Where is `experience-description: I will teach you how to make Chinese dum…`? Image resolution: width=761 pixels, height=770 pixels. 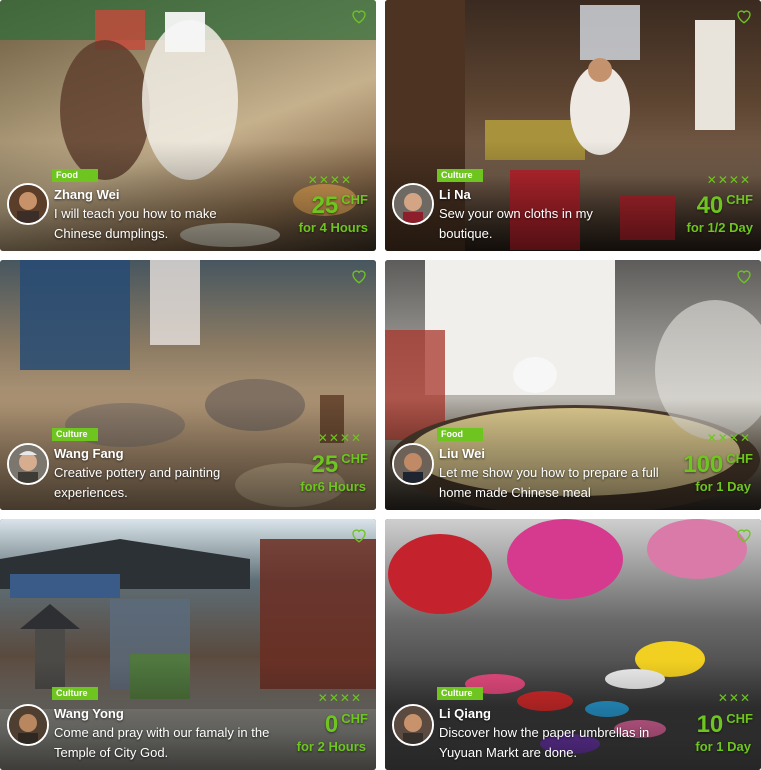
experience-description: I will teach you how to make Chinese dum… is located at coordinates (135, 223).